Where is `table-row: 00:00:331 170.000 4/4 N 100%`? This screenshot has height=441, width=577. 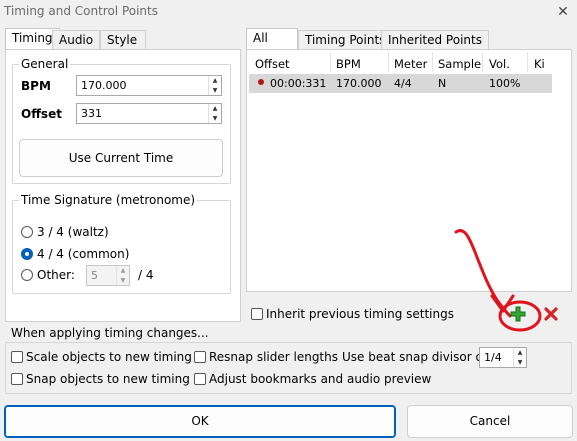
table-row: 00:00:331 170.000 4/4 N 100% is located at coordinates (400, 83).